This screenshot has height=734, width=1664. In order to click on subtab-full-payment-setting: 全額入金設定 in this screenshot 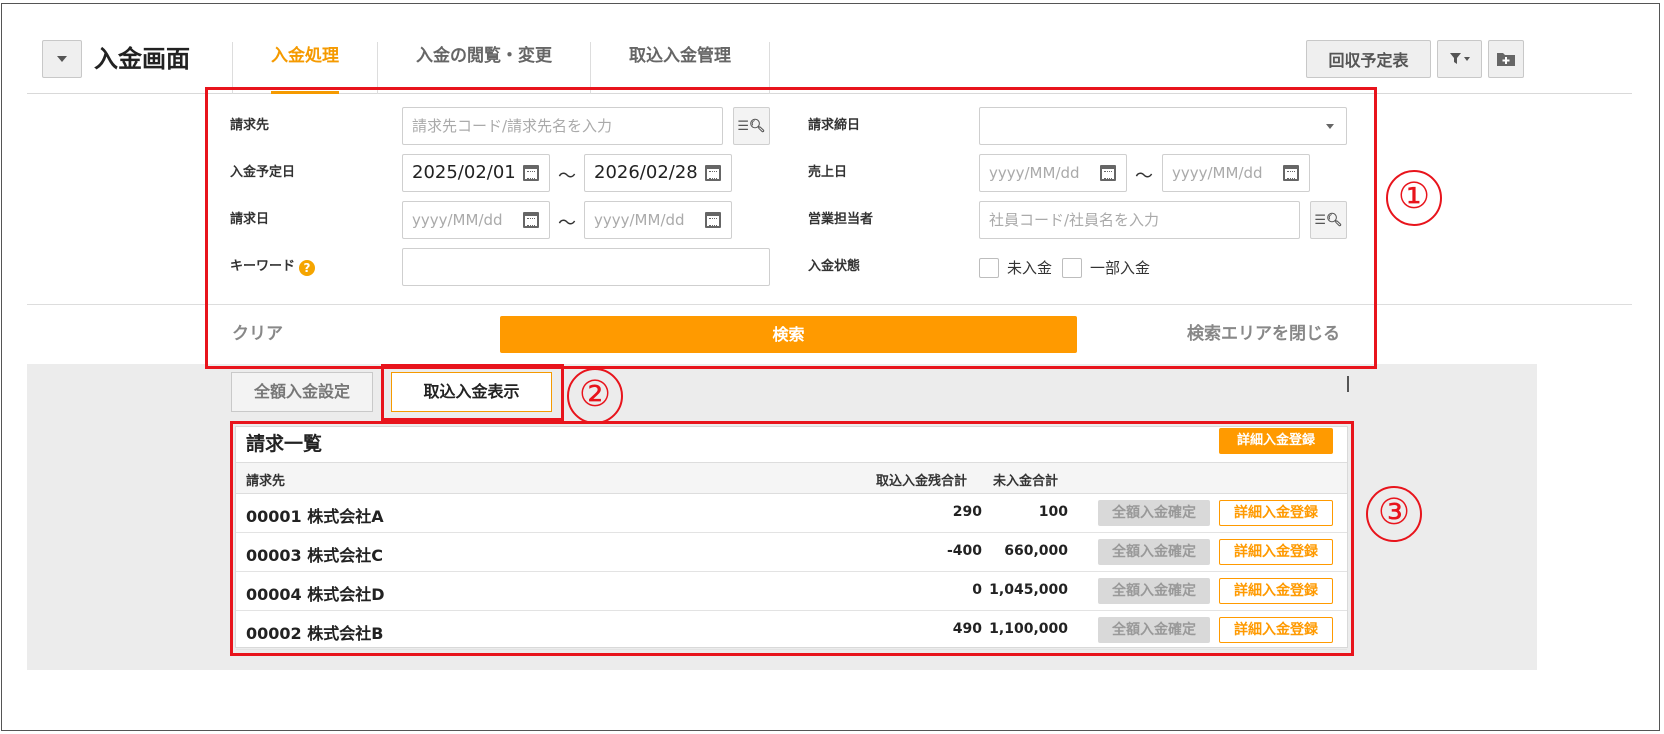, I will do `click(302, 392)`.